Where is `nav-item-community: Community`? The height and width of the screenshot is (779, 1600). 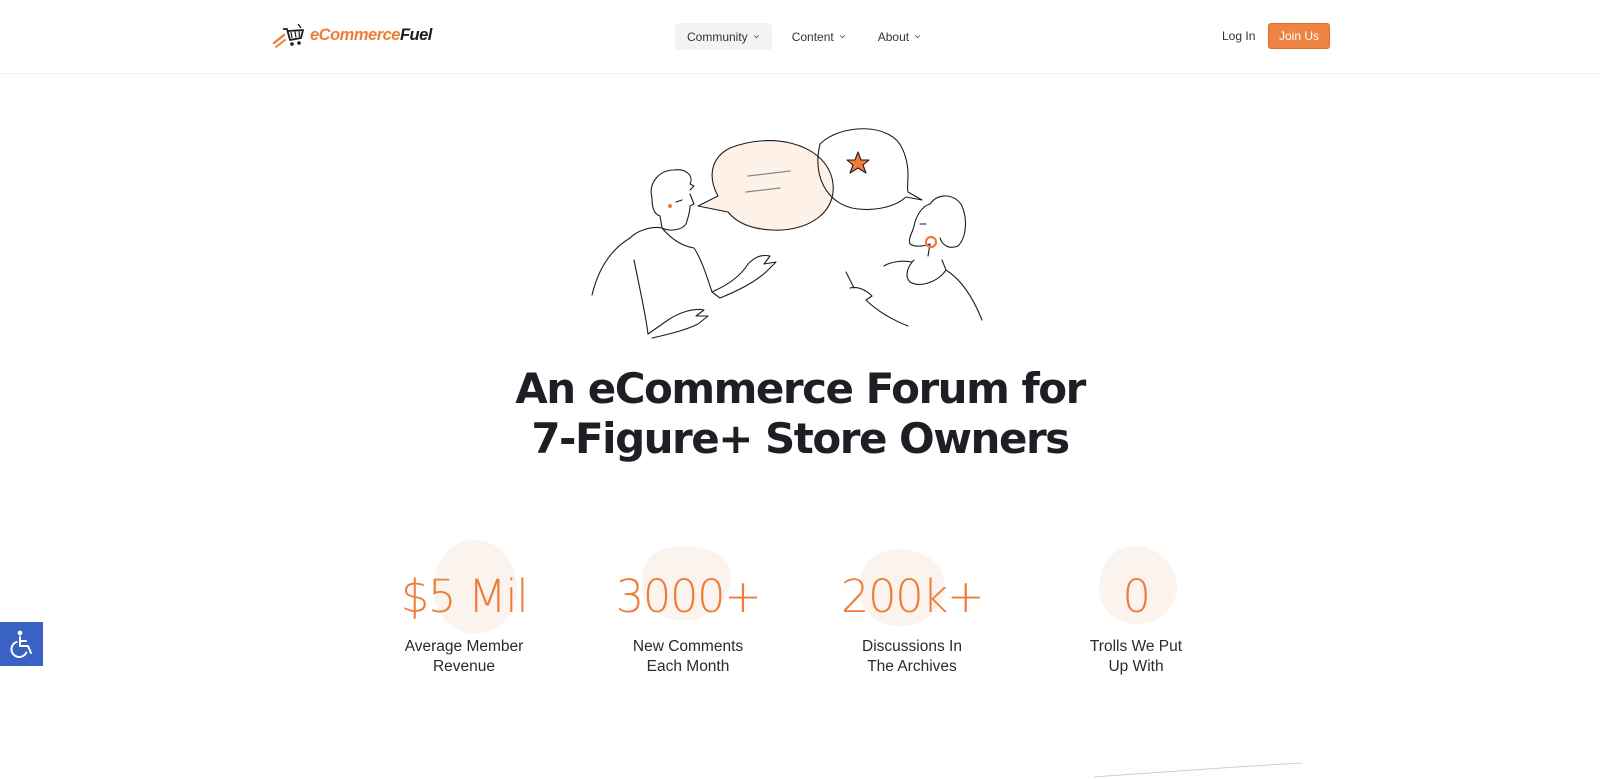
nav-item-community: Community is located at coordinates (723, 36).